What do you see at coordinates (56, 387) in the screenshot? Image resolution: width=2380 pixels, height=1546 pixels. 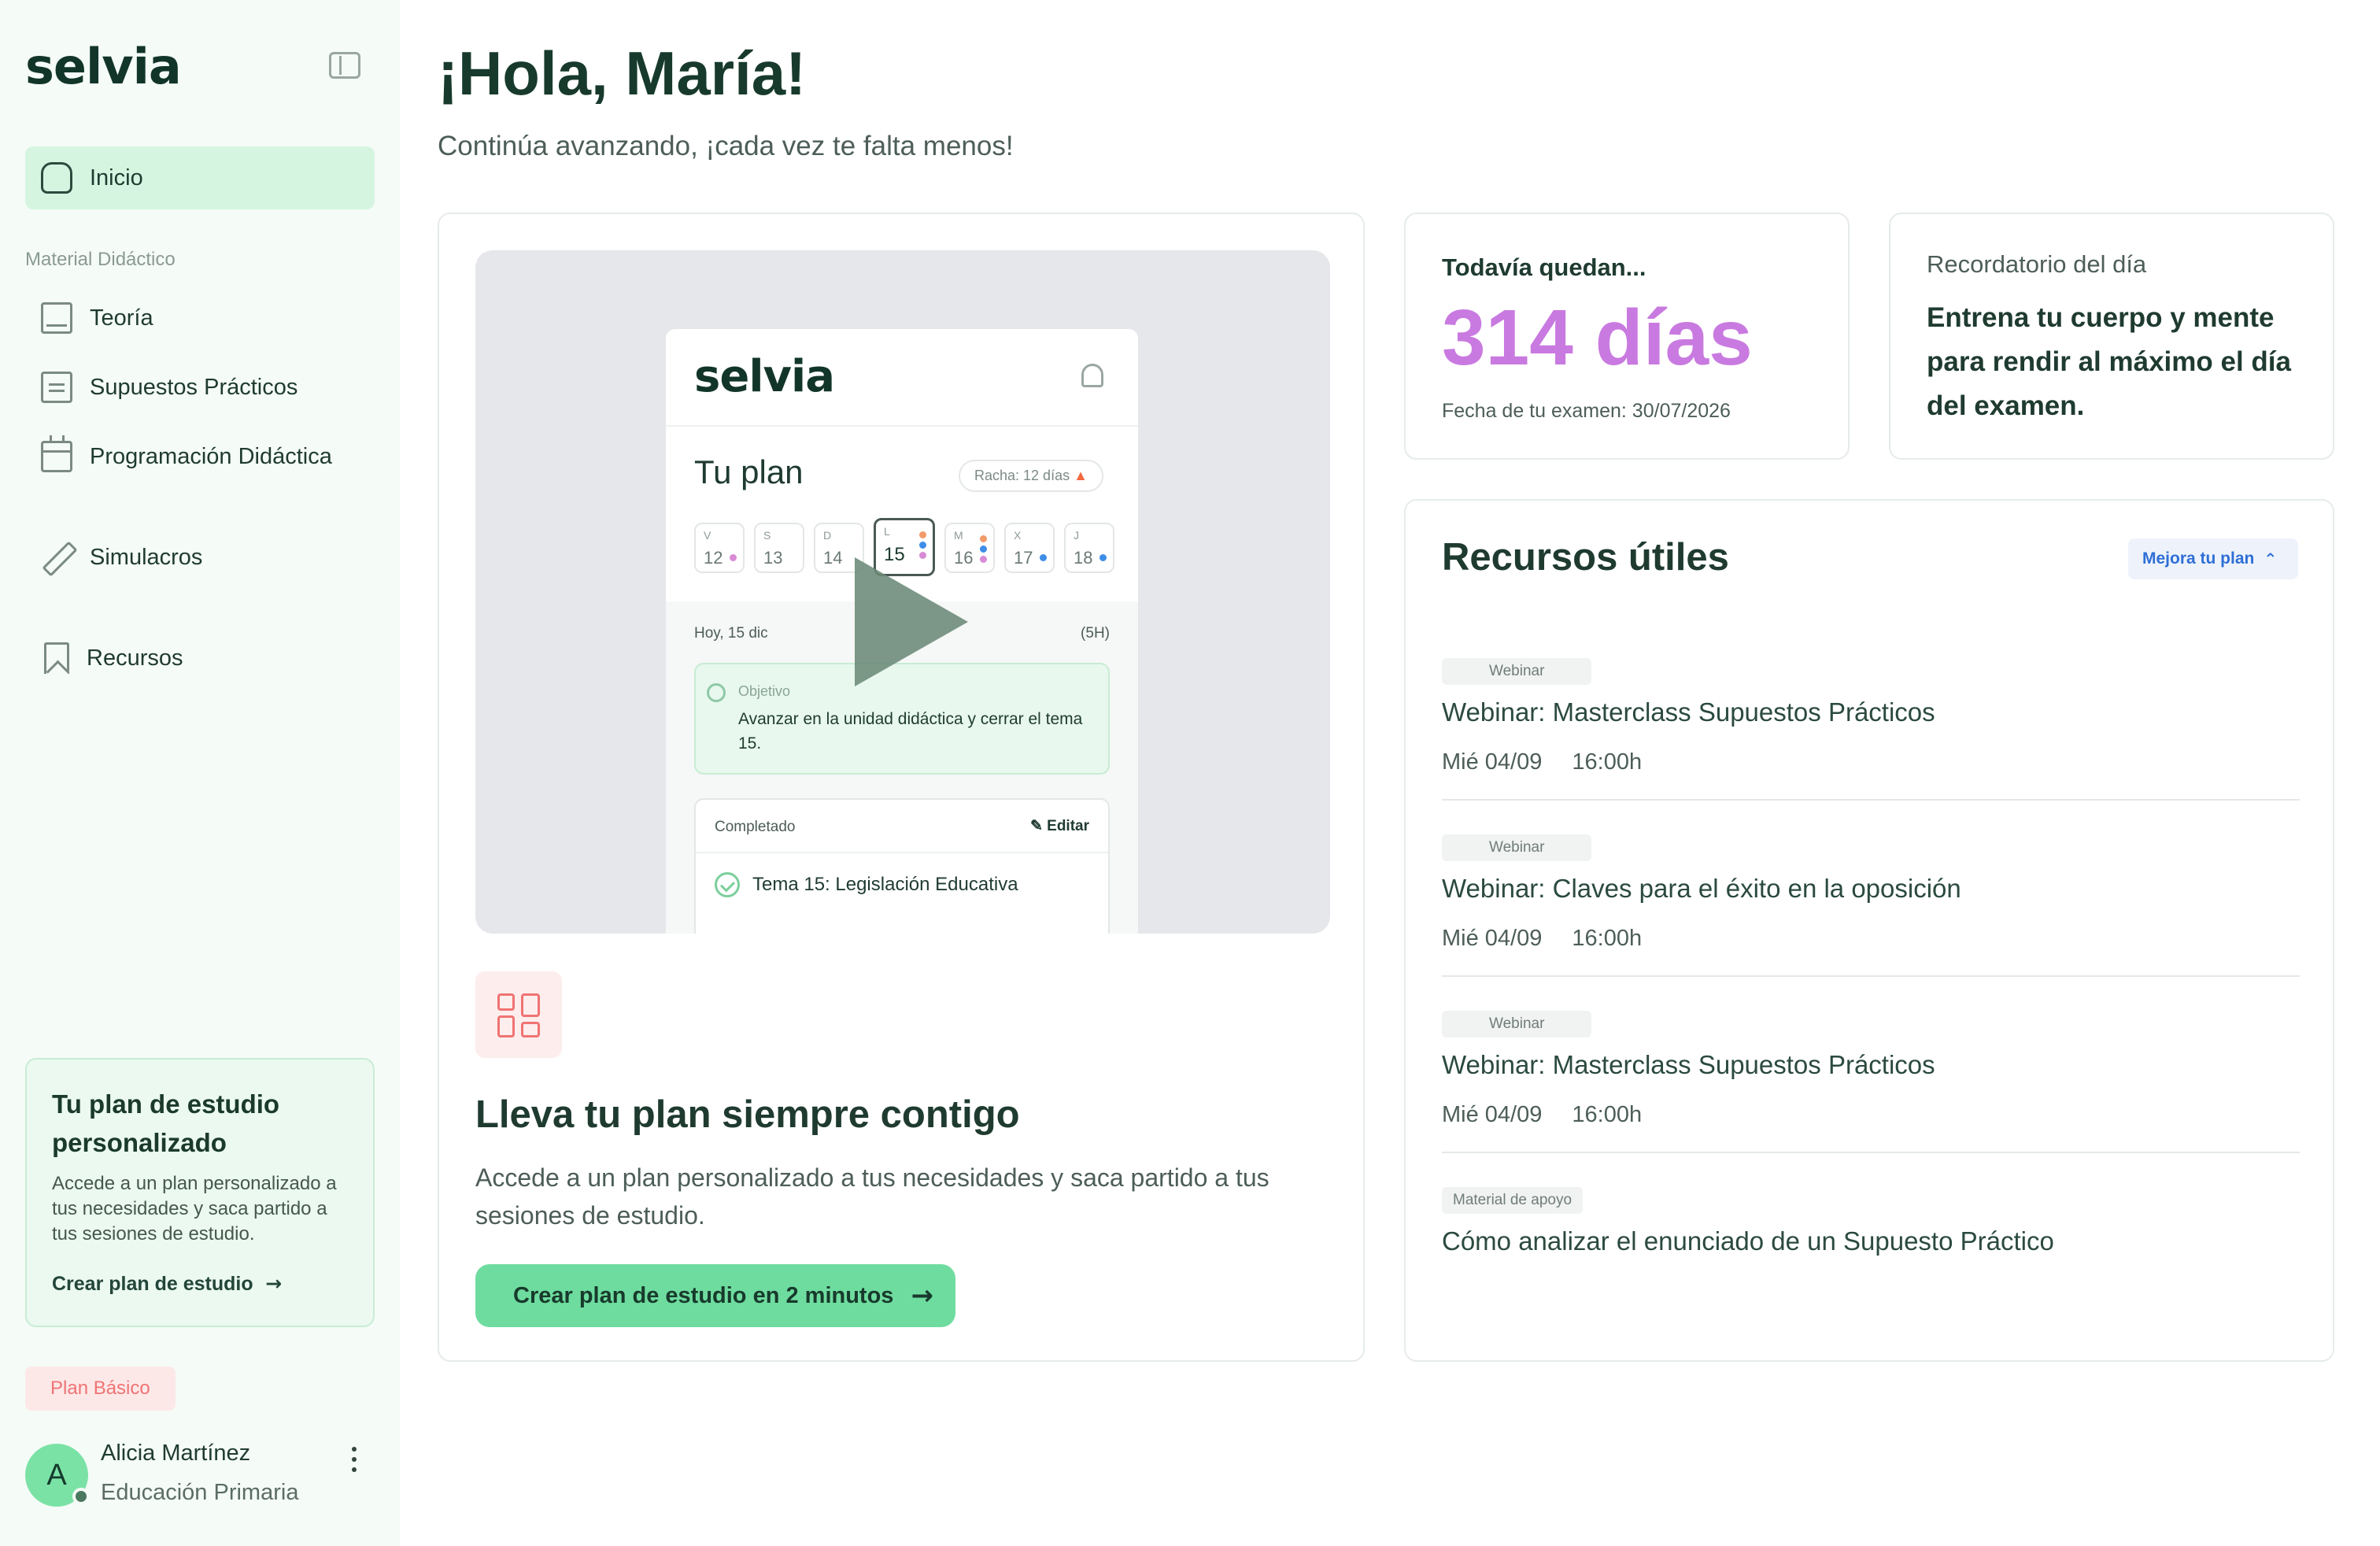 I see `document-icon` at bounding box center [56, 387].